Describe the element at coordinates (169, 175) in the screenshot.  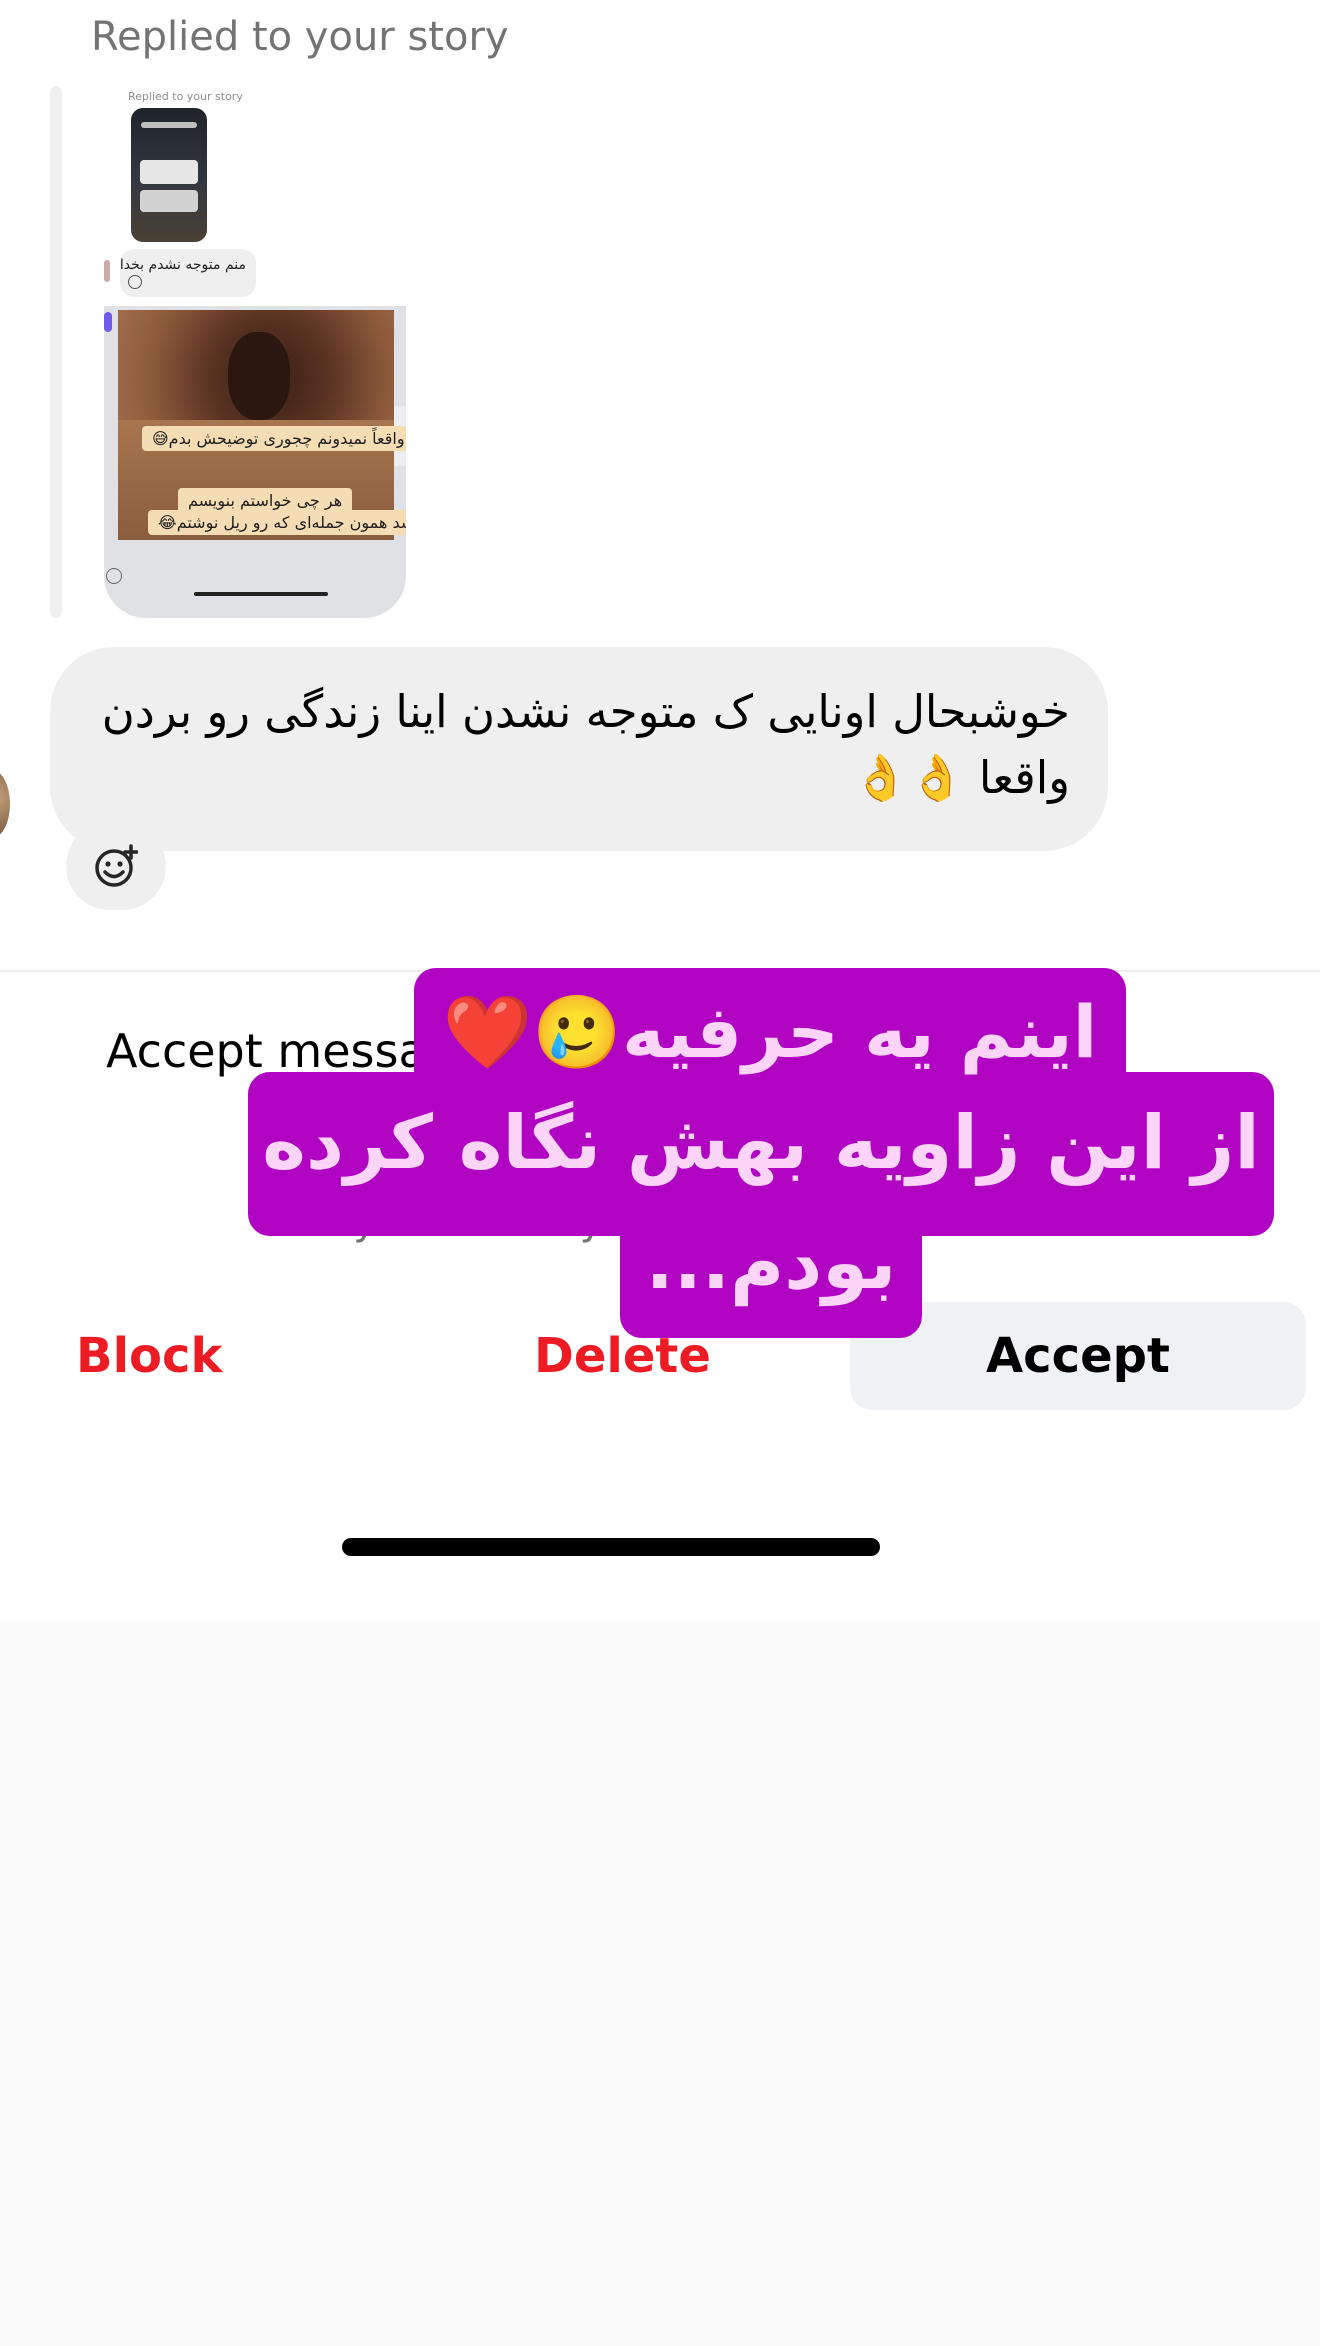
I see `mini-story-thumbnail` at that location.